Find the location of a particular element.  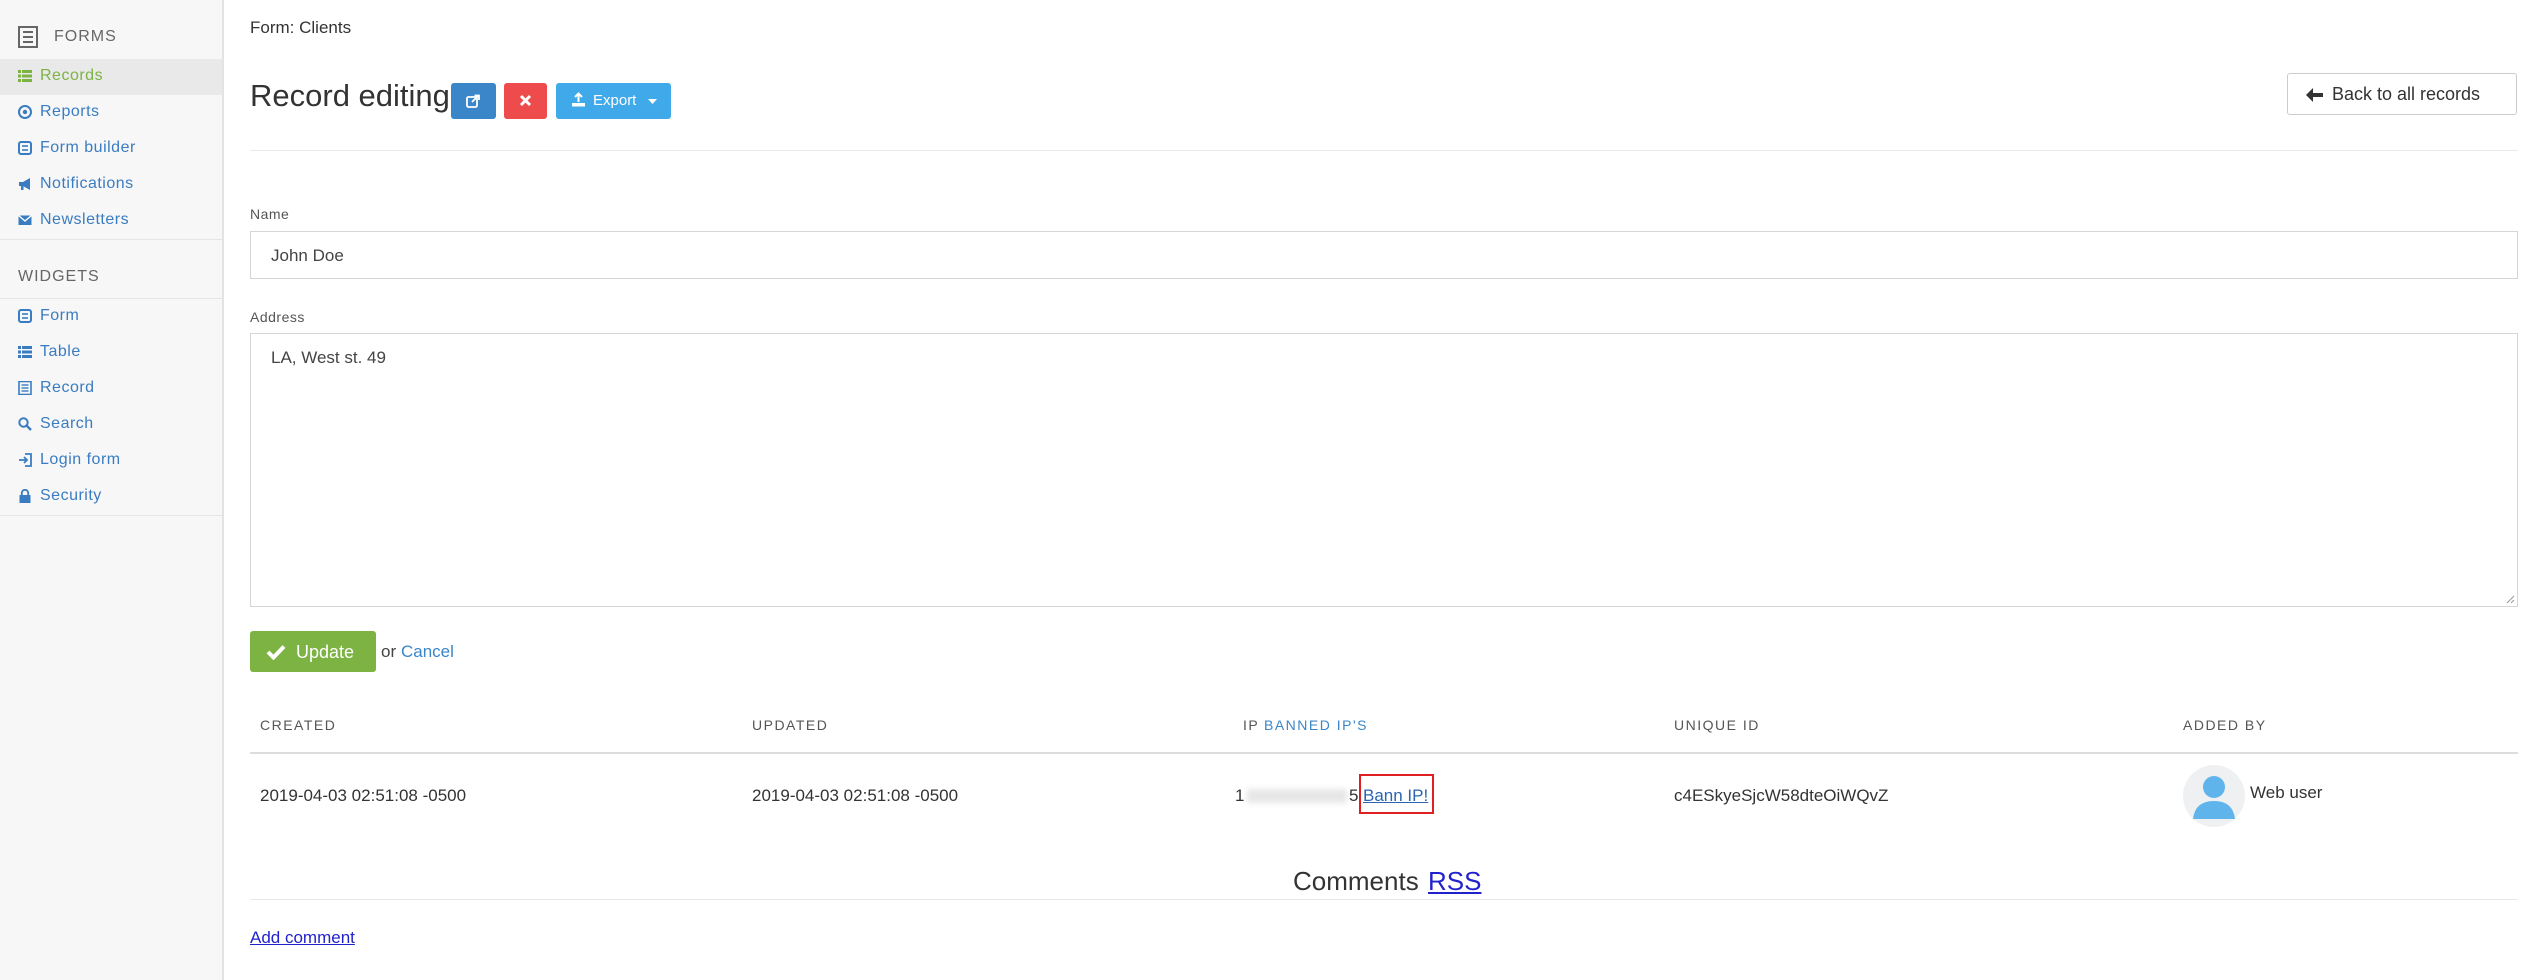

sidebar-item-label: Login form is located at coordinates (80, 459).